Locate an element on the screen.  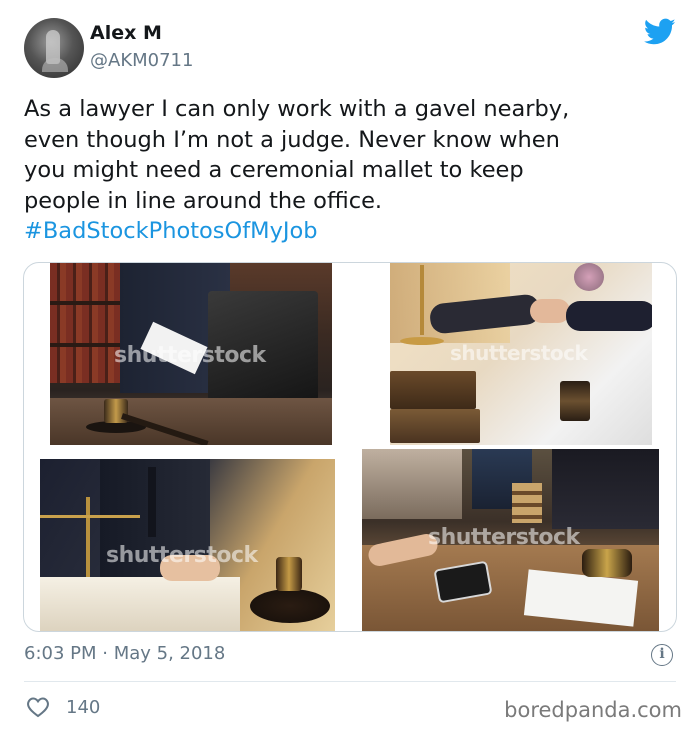
info-icon: i is located at coordinates (662, 655).